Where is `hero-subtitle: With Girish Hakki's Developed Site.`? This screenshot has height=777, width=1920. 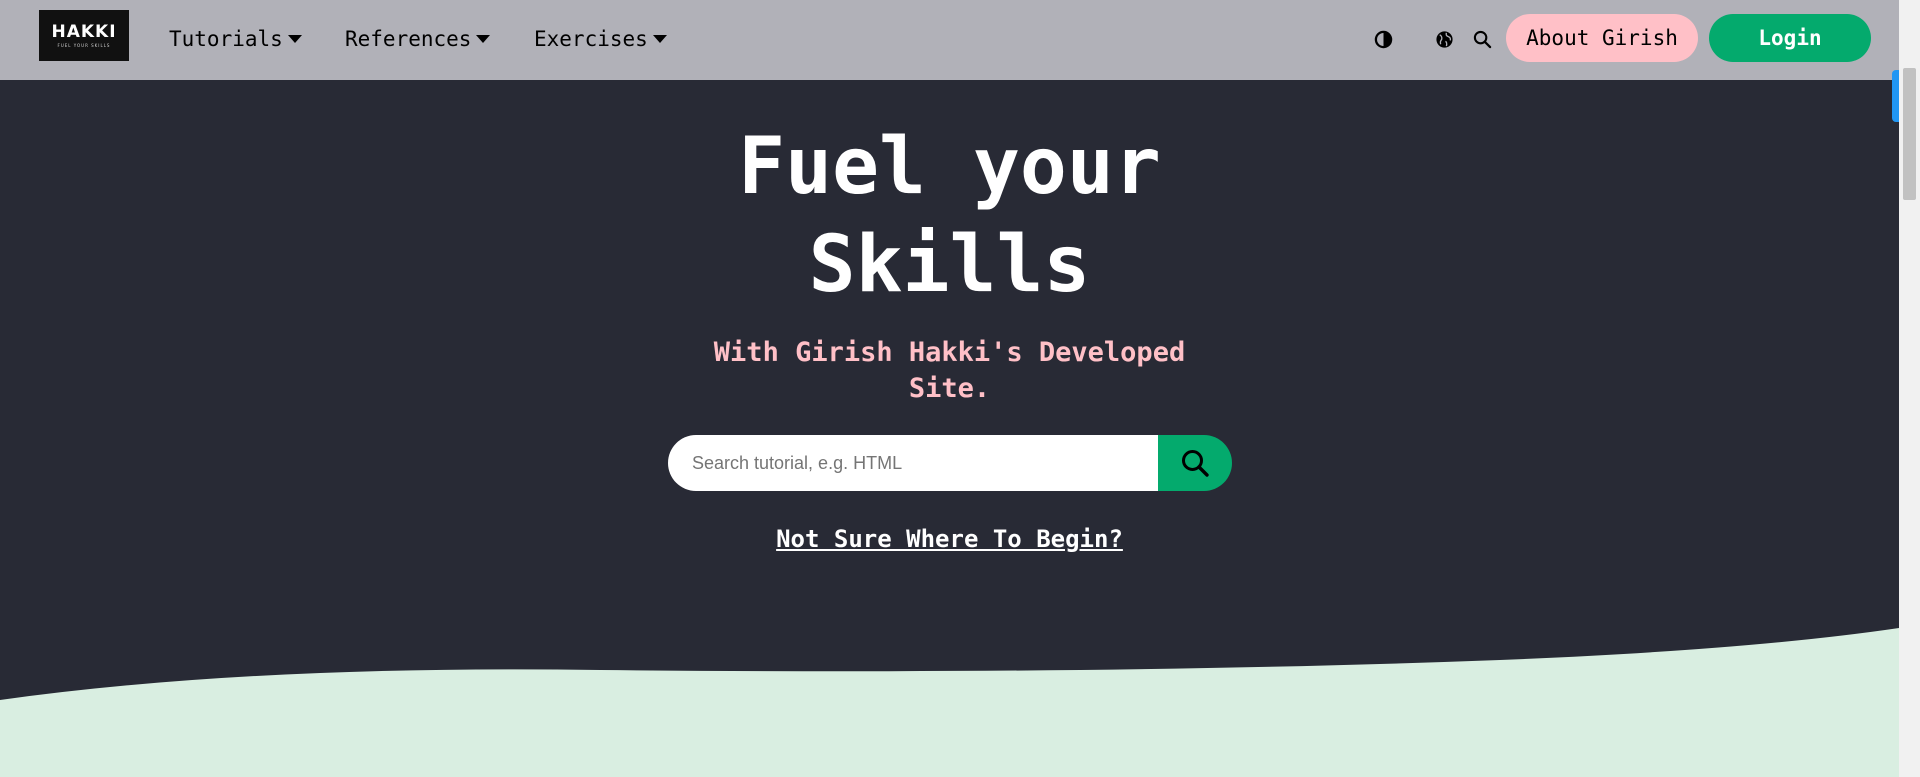 hero-subtitle: With Girish Hakki's Developed Site. is located at coordinates (949, 371).